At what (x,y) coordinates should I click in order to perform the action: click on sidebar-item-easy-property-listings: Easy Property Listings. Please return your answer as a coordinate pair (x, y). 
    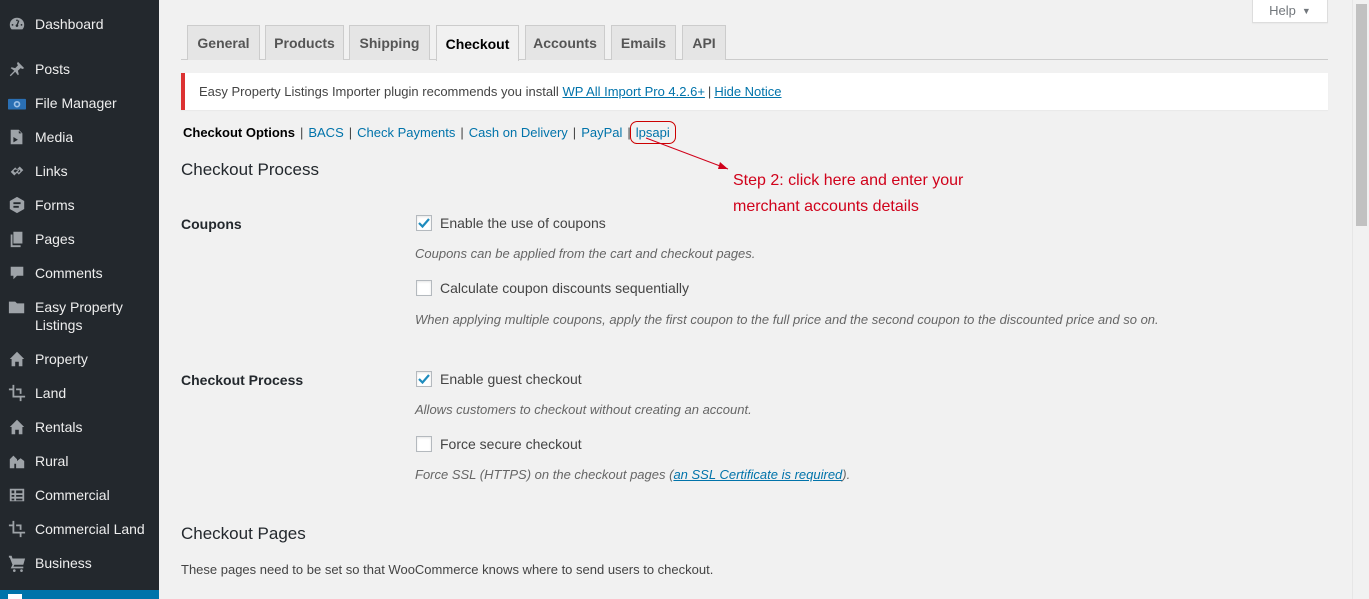
    Looking at the image, I should click on (79, 316).